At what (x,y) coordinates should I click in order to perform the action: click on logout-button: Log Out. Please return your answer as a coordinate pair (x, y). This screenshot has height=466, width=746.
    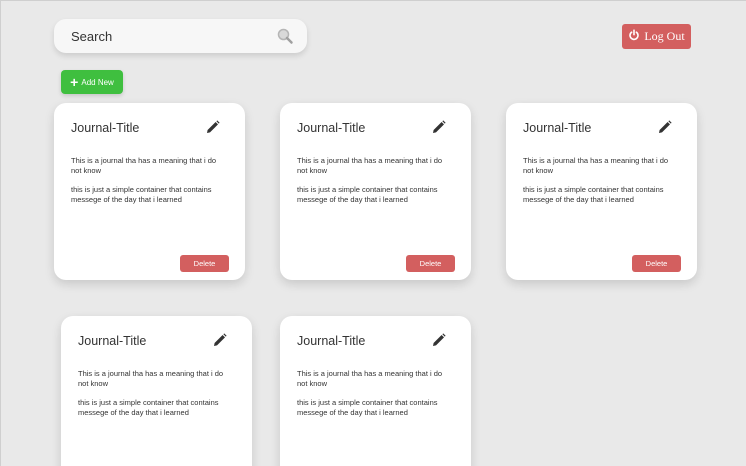
    Looking at the image, I should click on (656, 36).